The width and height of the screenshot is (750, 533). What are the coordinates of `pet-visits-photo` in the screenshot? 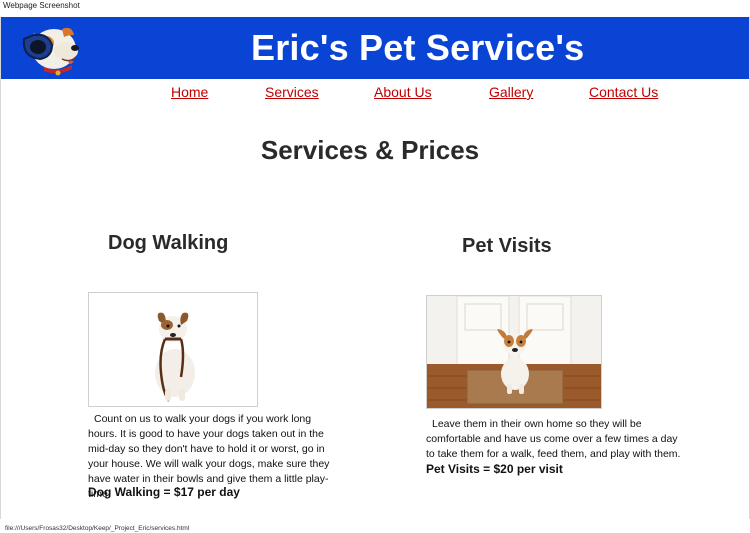 It's located at (514, 352).